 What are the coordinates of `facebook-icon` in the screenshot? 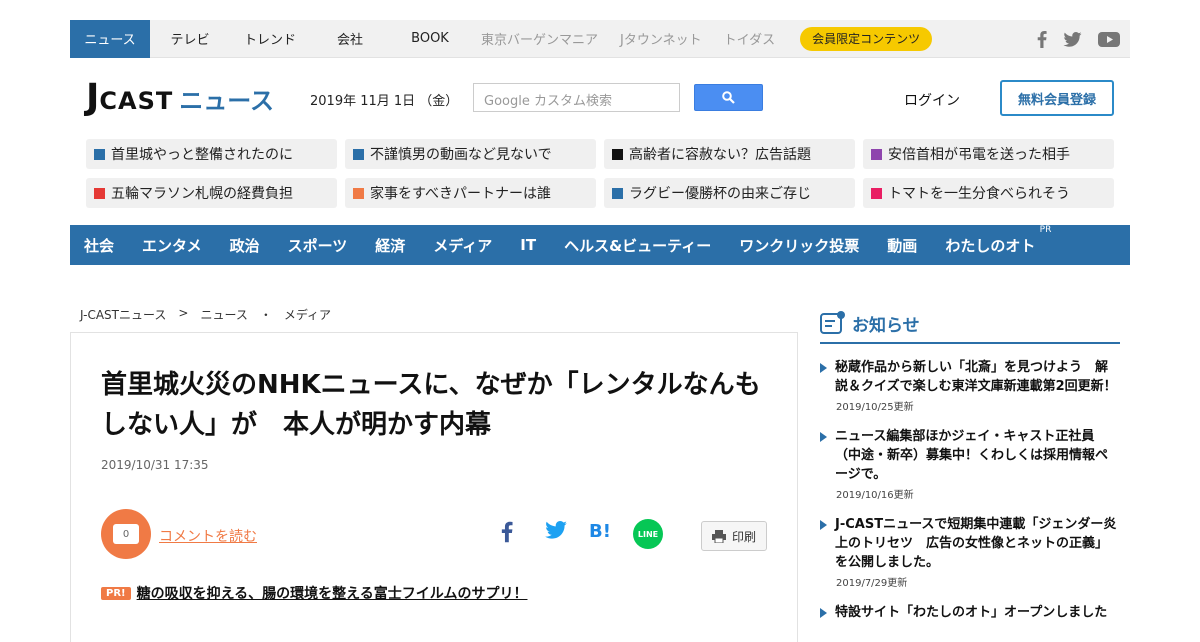 It's located at (1042, 39).